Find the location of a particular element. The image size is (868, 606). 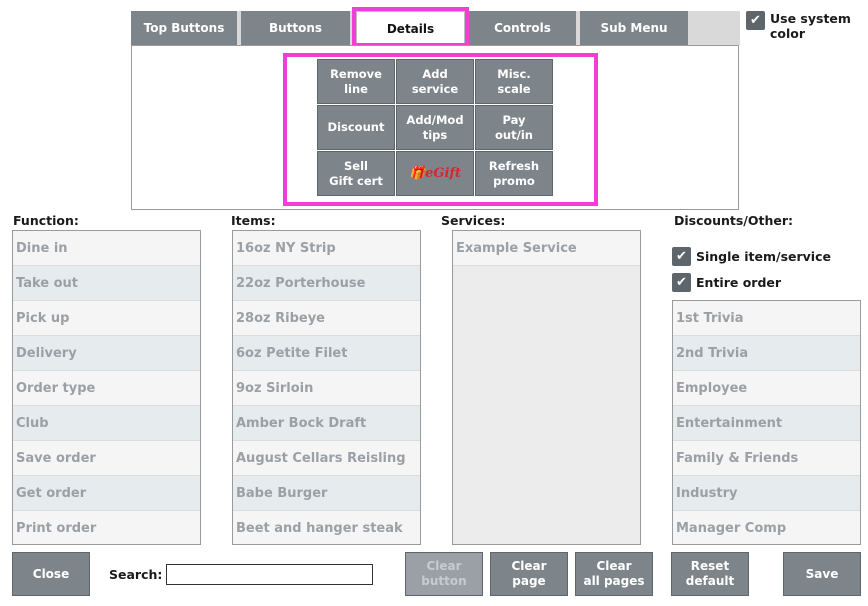

discount-button: Discount is located at coordinates (356, 127).